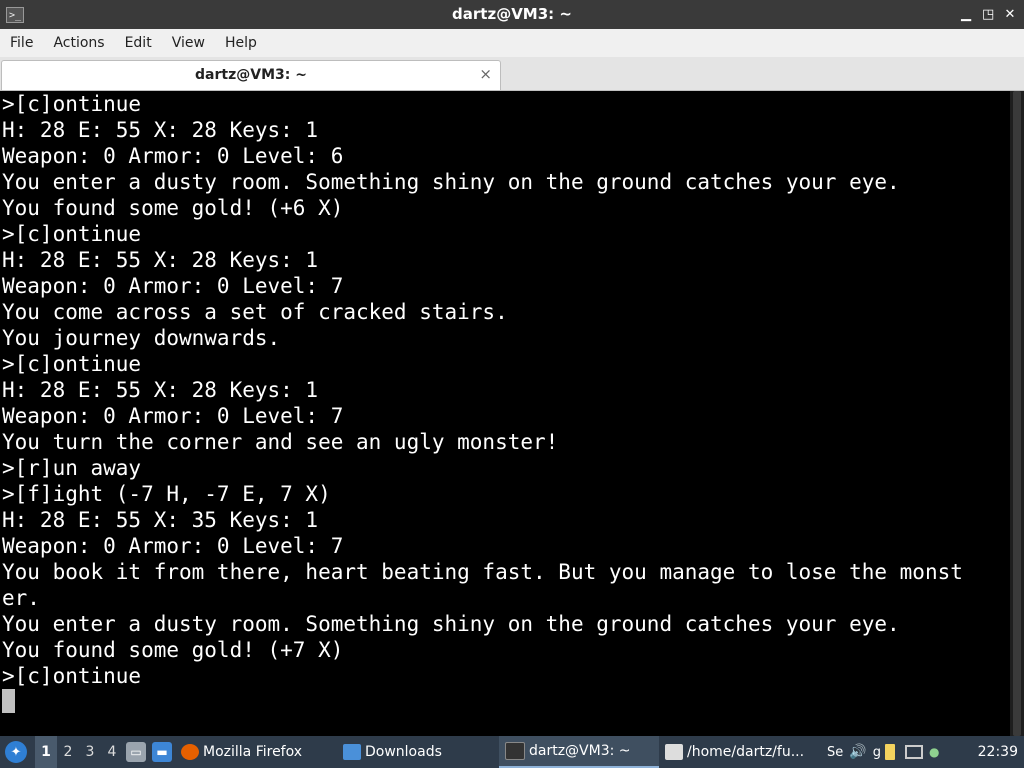  What do you see at coordinates (21, 598) in the screenshot?
I see `terminal-line: er.` at bounding box center [21, 598].